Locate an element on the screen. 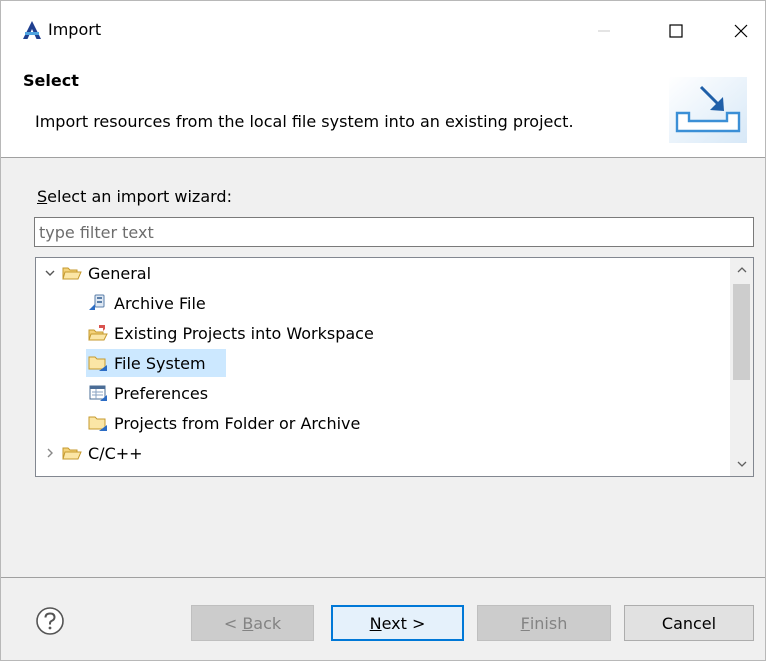 This screenshot has height=661, width=766. scroll-down-button is located at coordinates (741, 464).